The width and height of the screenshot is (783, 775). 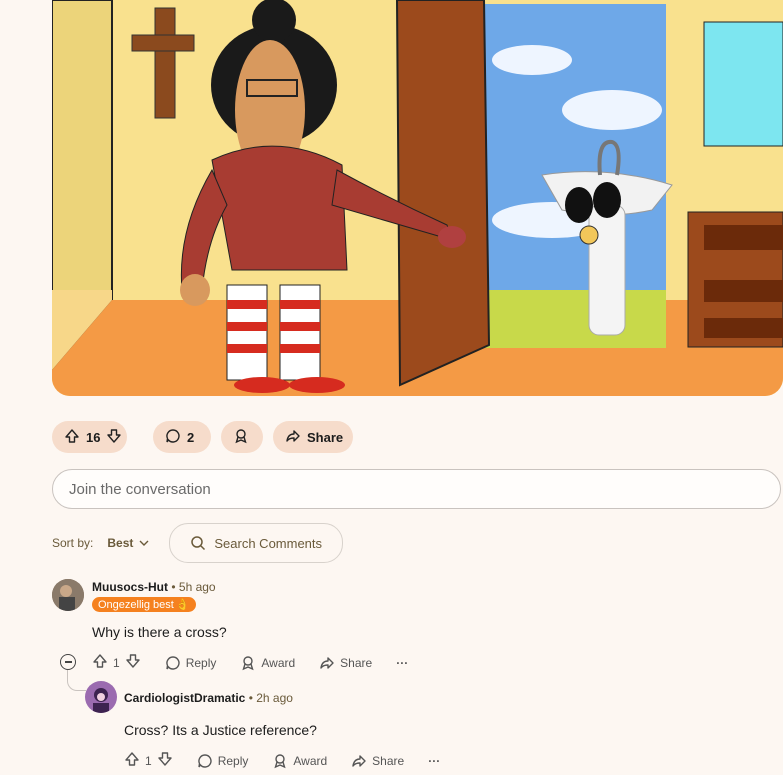 What do you see at coordinates (191, 437) in the screenshot?
I see `comment-count: 2` at bounding box center [191, 437].